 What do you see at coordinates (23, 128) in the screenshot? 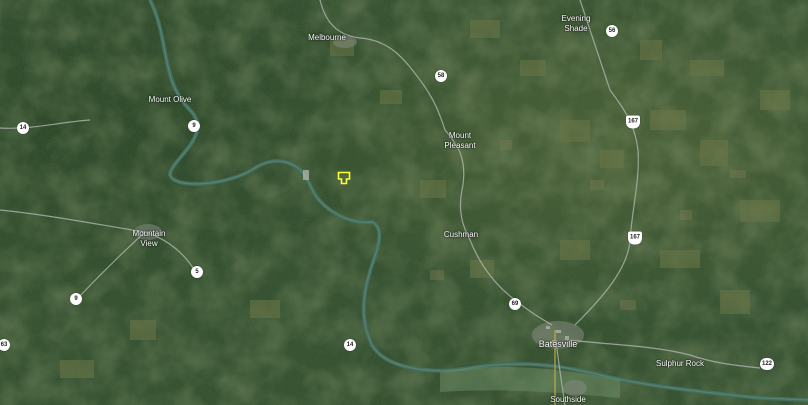
I see `route-shield-14-west: 14` at bounding box center [23, 128].